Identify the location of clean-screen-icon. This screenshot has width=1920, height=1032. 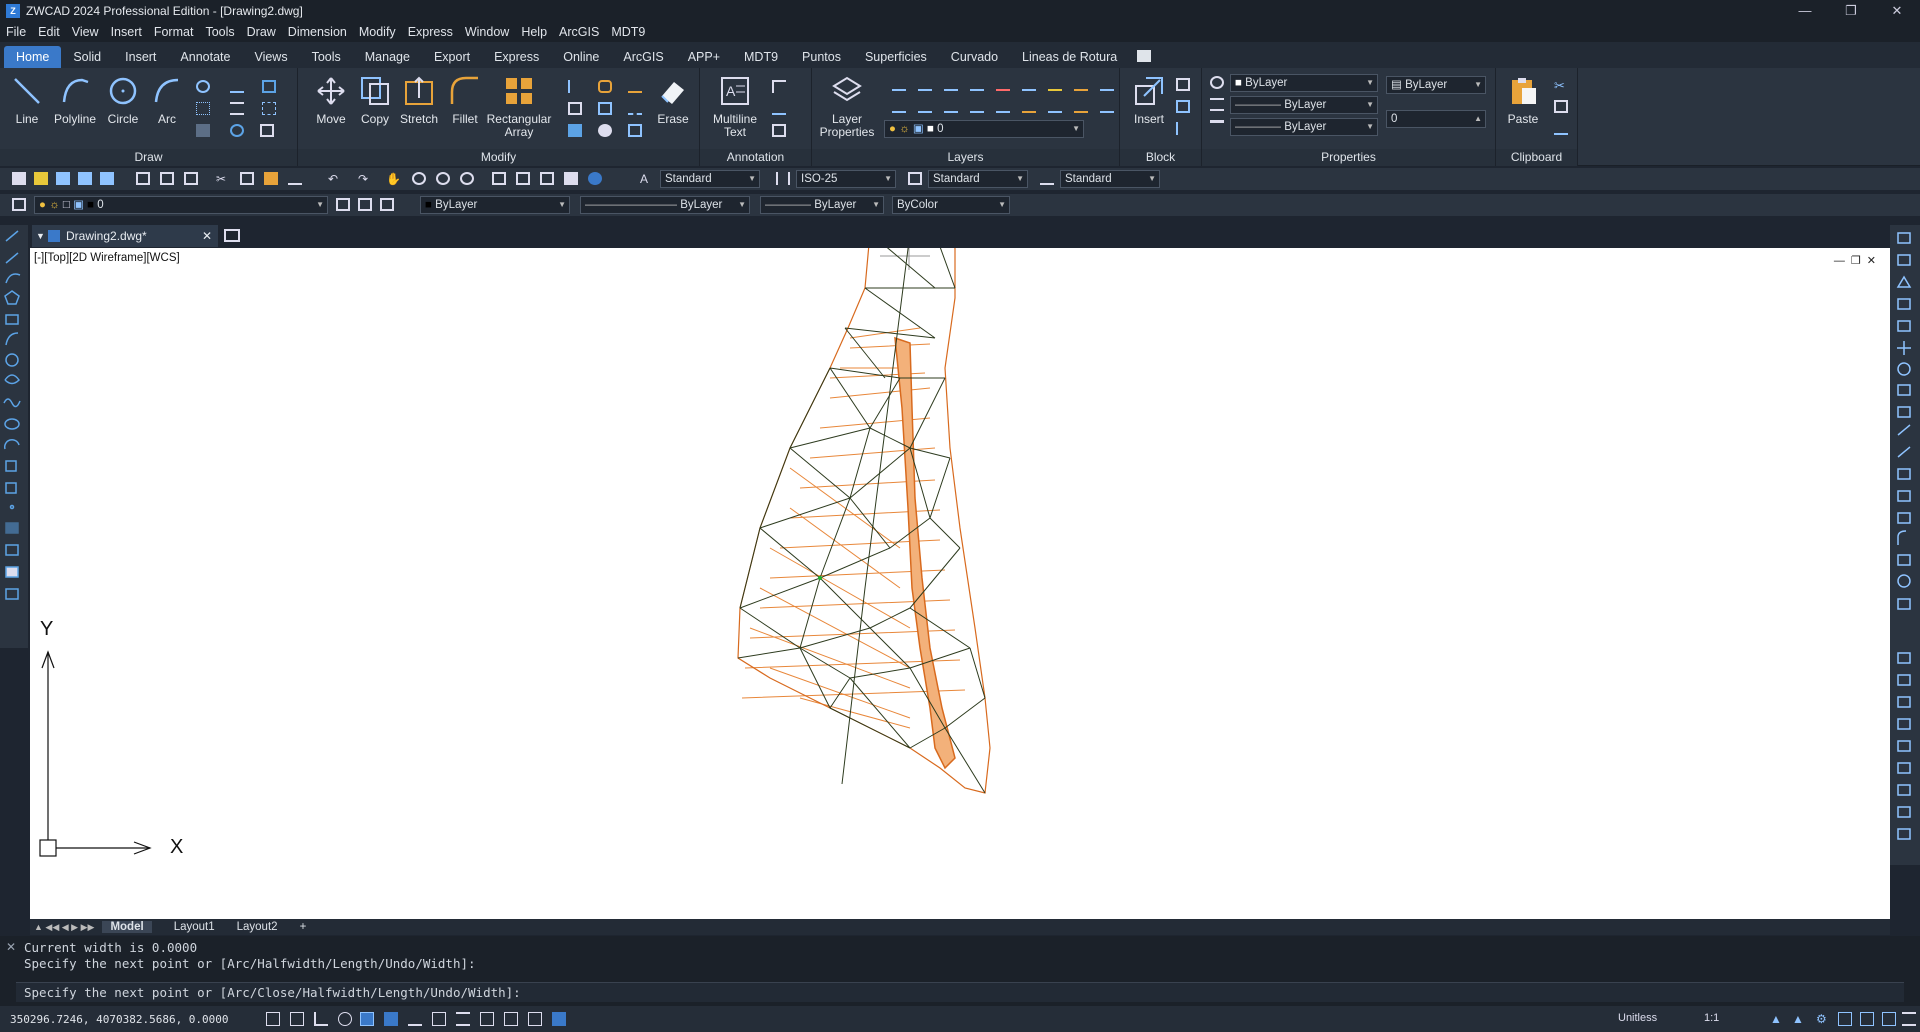
(1889, 1019).